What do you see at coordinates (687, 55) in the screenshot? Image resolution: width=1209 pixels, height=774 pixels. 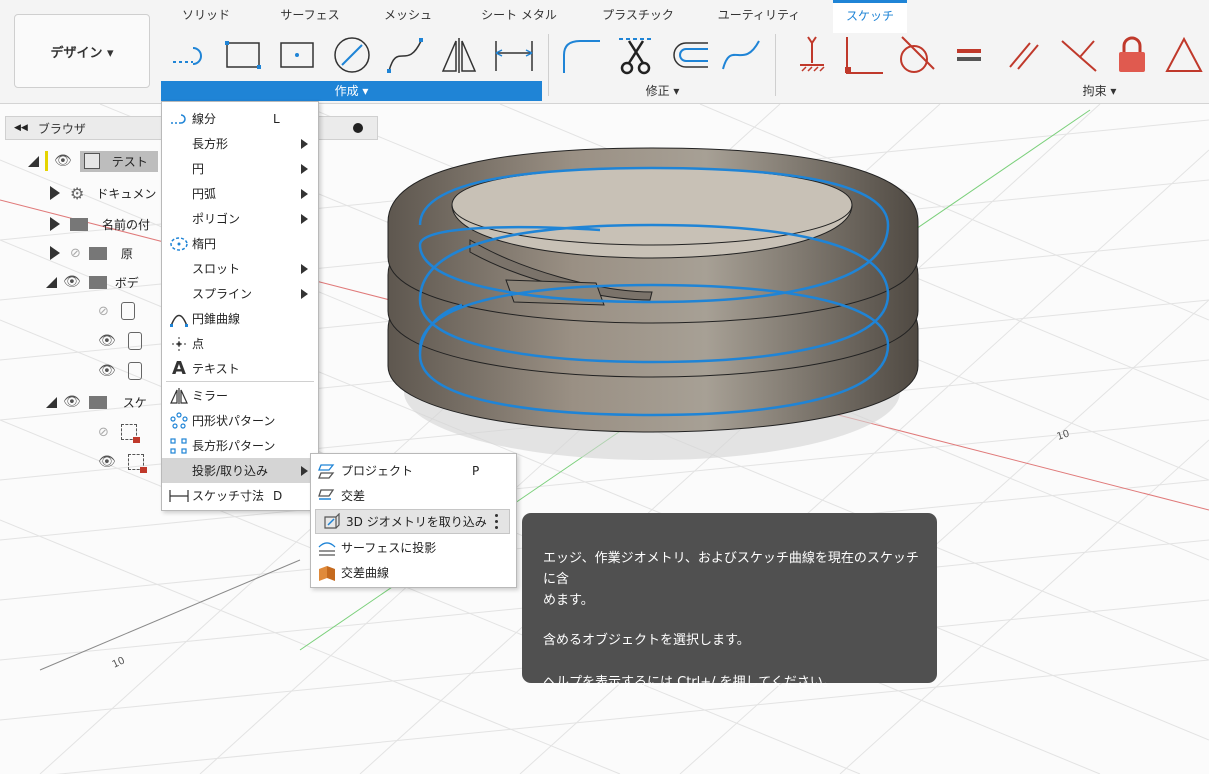 I see `offset-tool-icon` at bounding box center [687, 55].